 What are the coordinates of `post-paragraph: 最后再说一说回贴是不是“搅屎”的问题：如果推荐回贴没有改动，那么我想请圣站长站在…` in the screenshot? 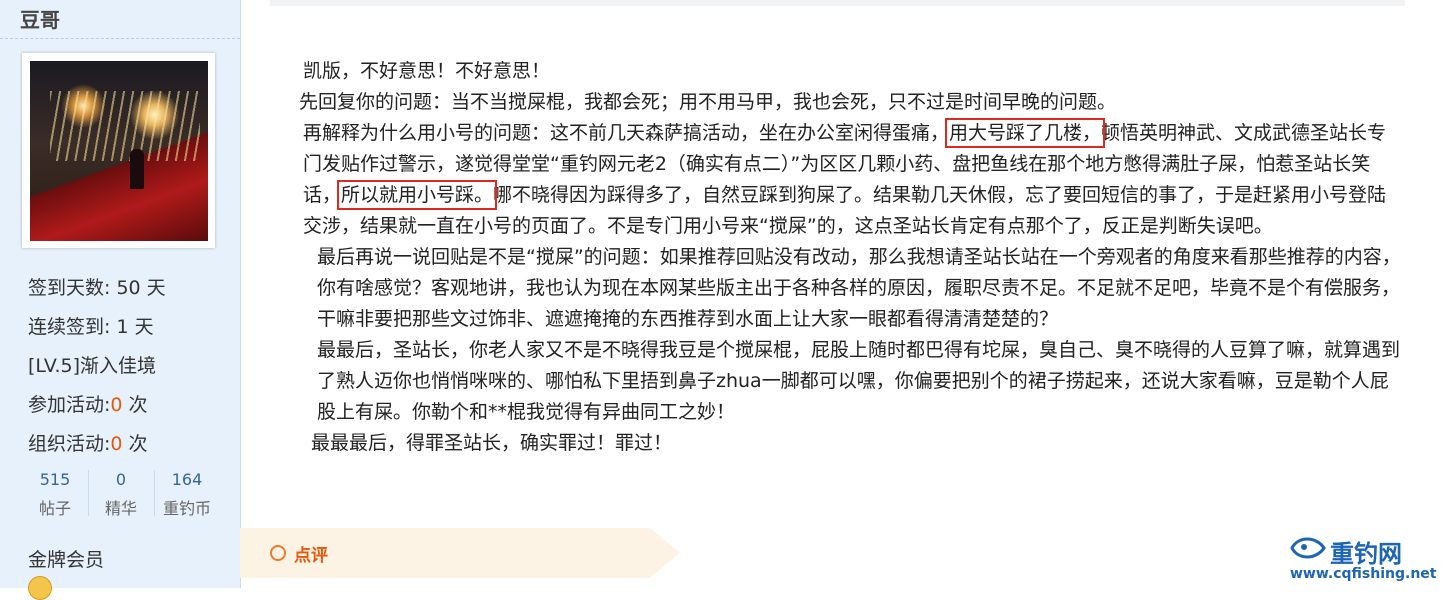 It's located at (859, 288).